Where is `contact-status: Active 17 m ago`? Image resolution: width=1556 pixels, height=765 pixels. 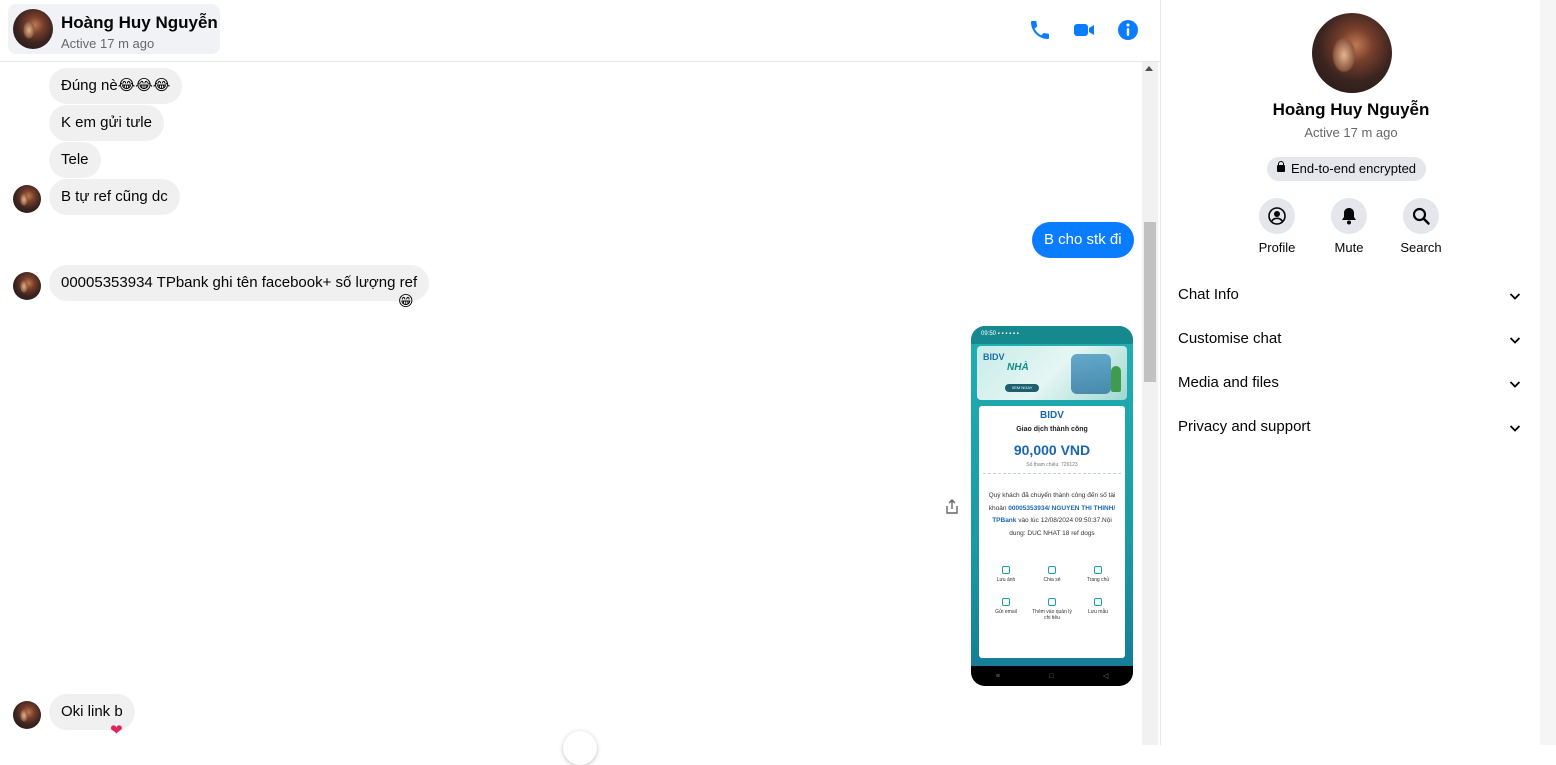
contact-status: Active 17 m ago is located at coordinates (108, 43).